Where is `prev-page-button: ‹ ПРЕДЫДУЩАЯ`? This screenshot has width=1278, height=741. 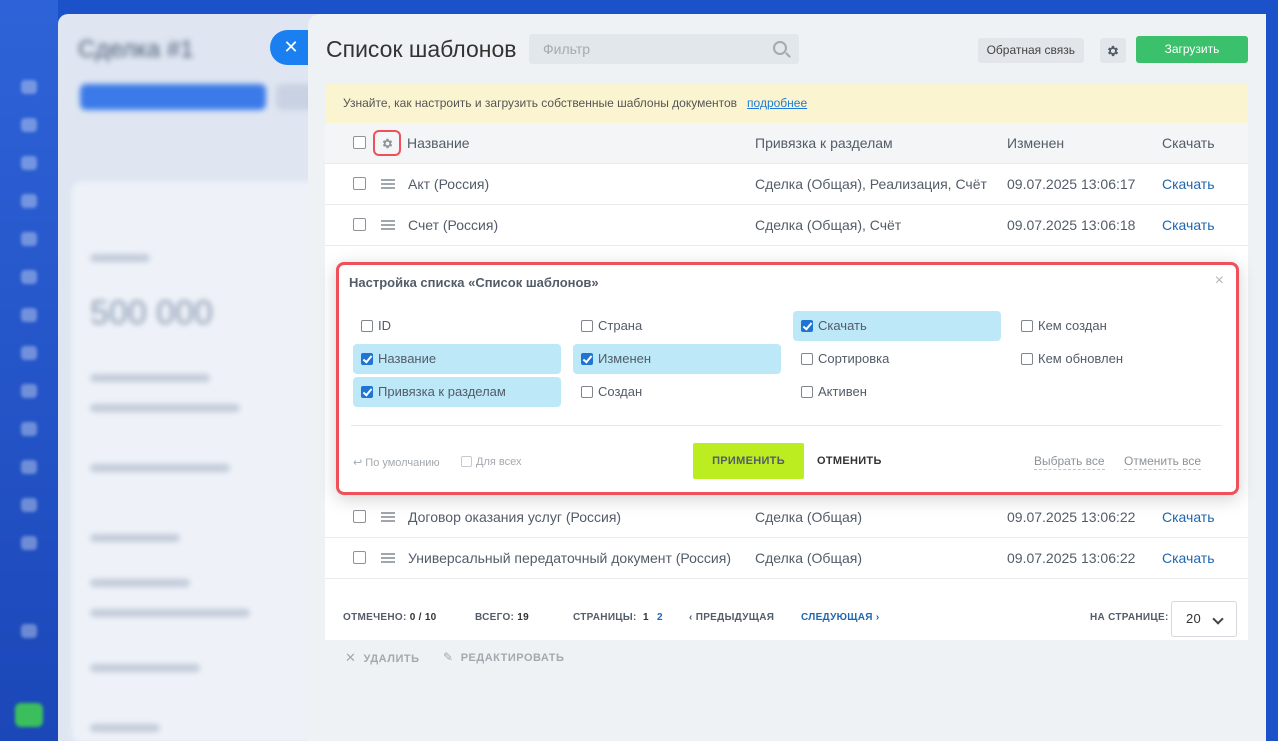 prev-page-button: ‹ ПРЕДЫДУЩАЯ is located at coordinates (731, 617).